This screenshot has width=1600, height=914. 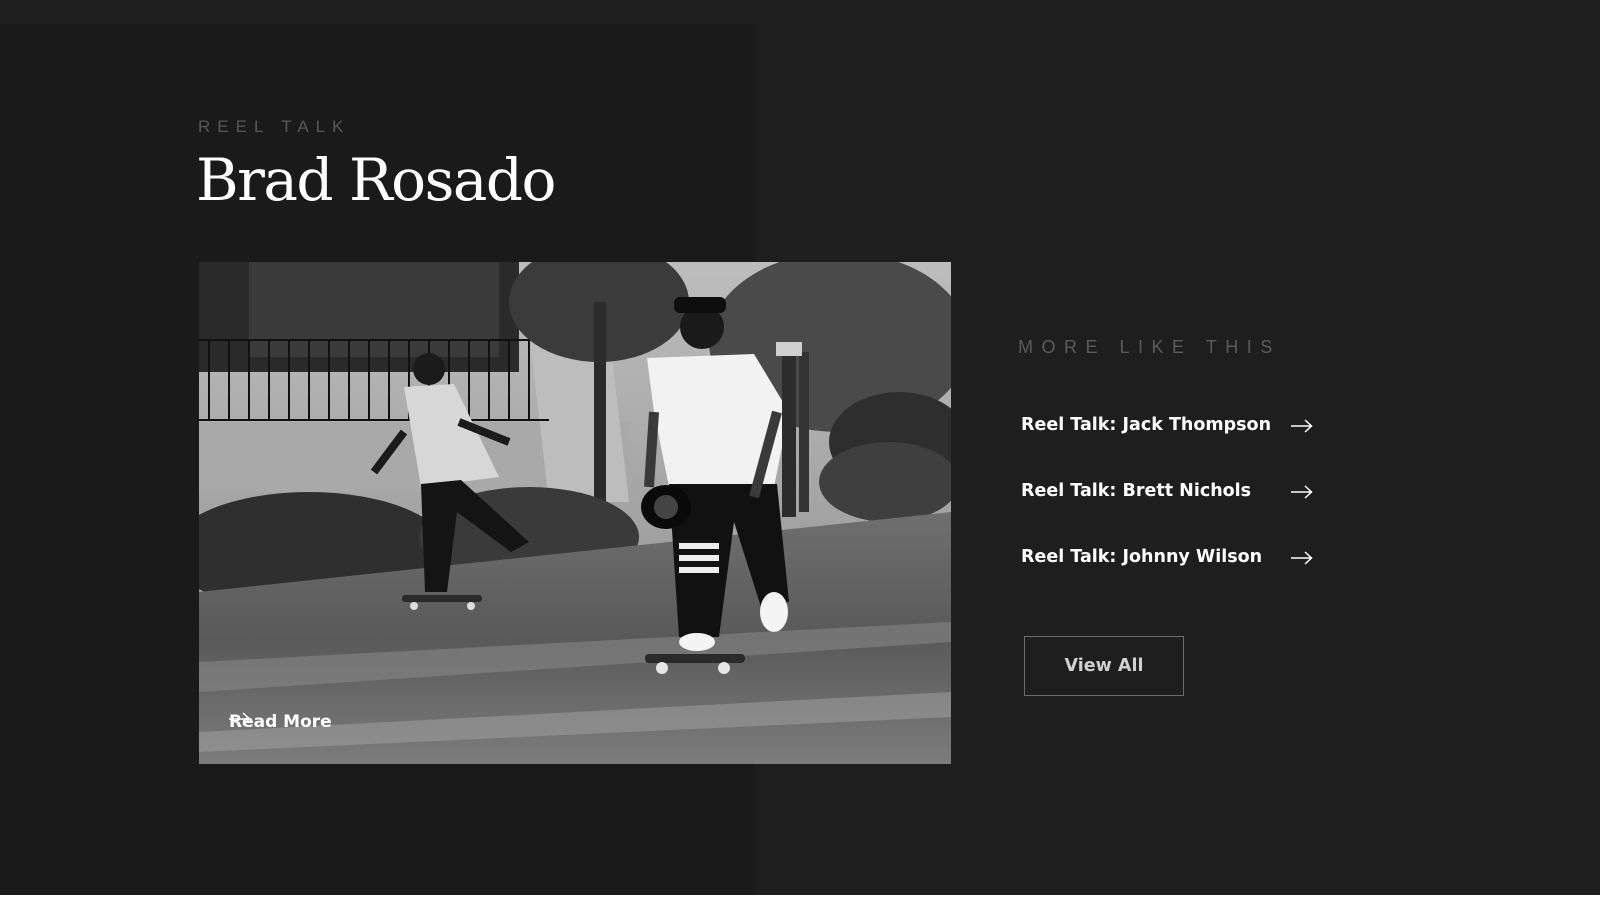 What do you see at coordinates (1149, 347) in the screenshot?
I see `more-like-this-heading: MORE LIKE THIS` at bounding box center [1149, 347].